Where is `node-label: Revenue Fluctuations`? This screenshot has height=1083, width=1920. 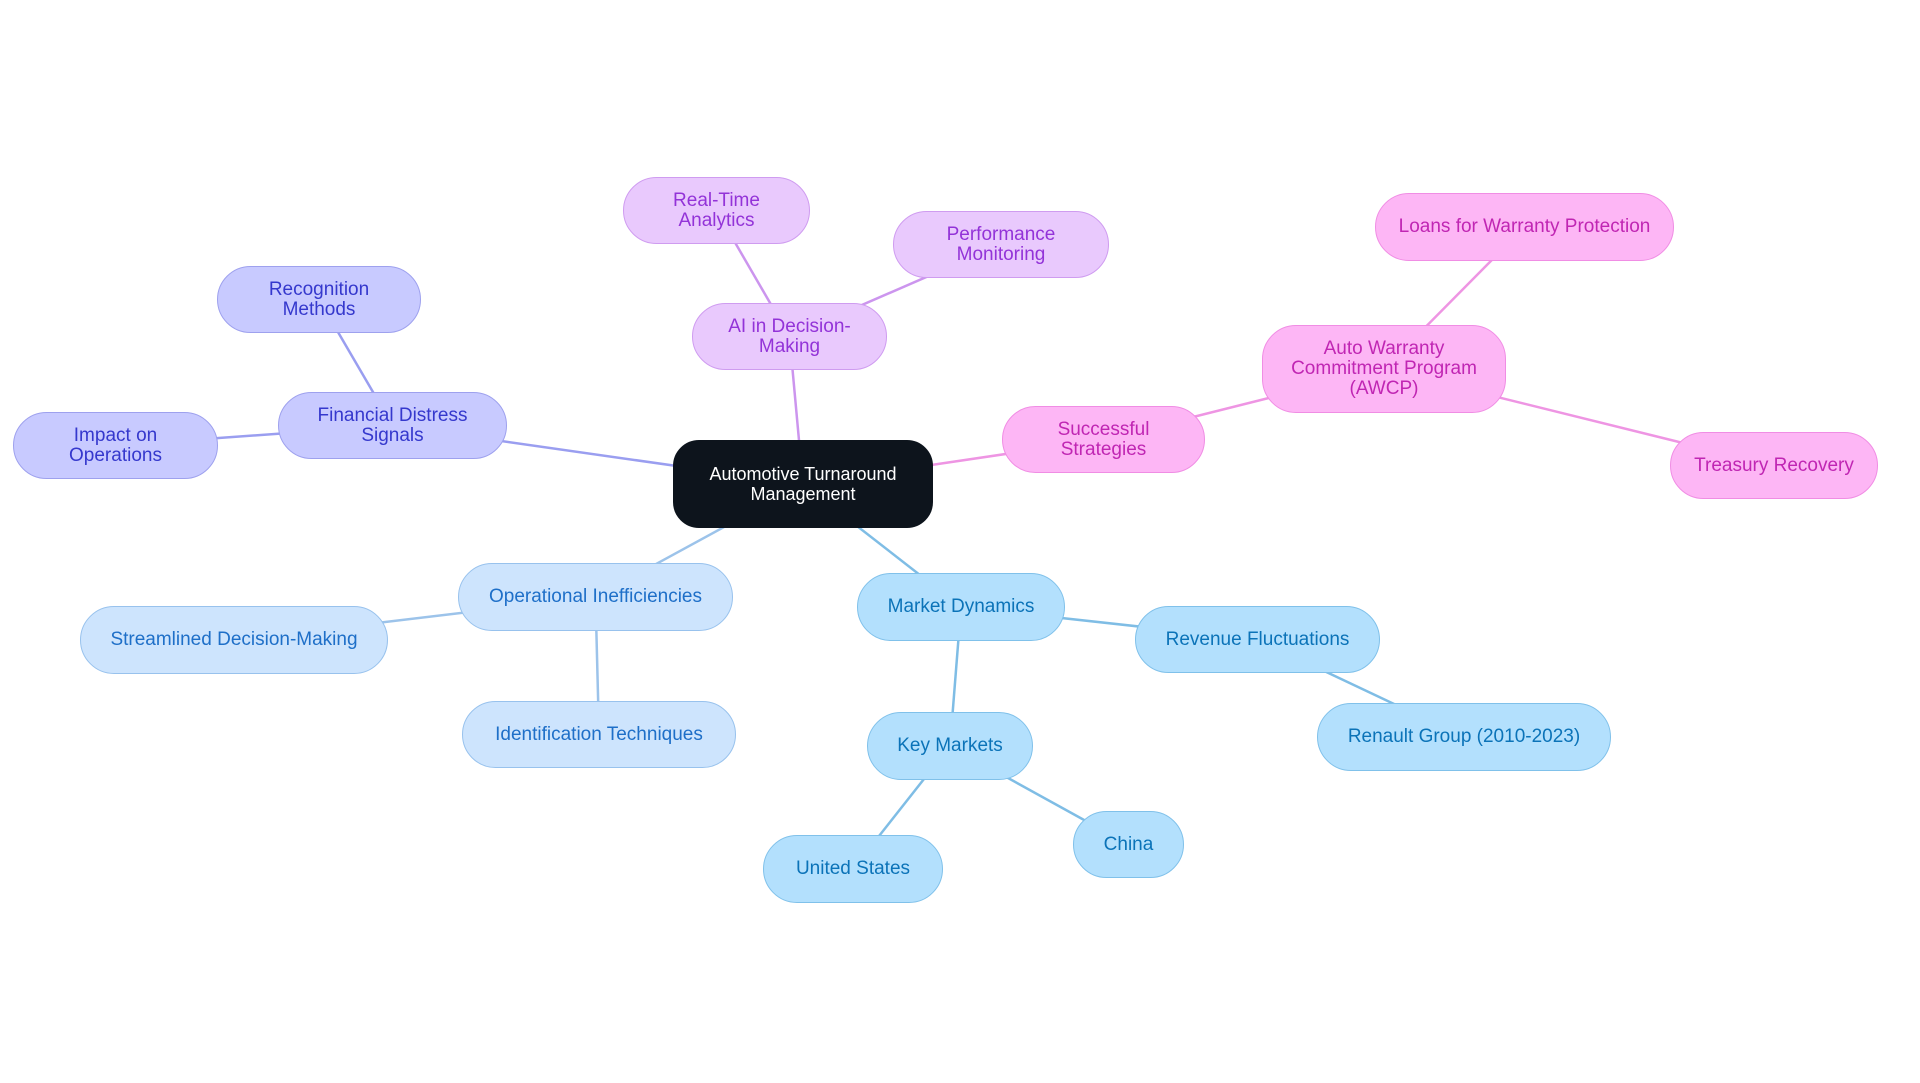
node-label: Revenue Fluctuations is located at coordinates (1257, 639).